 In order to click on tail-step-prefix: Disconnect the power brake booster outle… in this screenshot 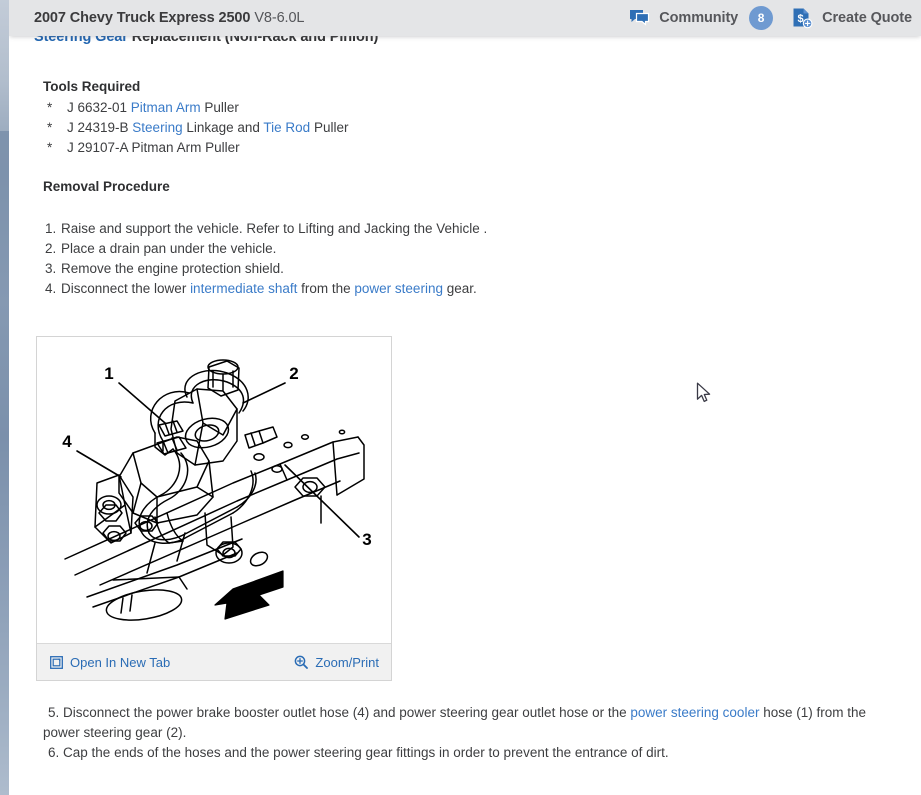, I will do `click(347, 712)`.